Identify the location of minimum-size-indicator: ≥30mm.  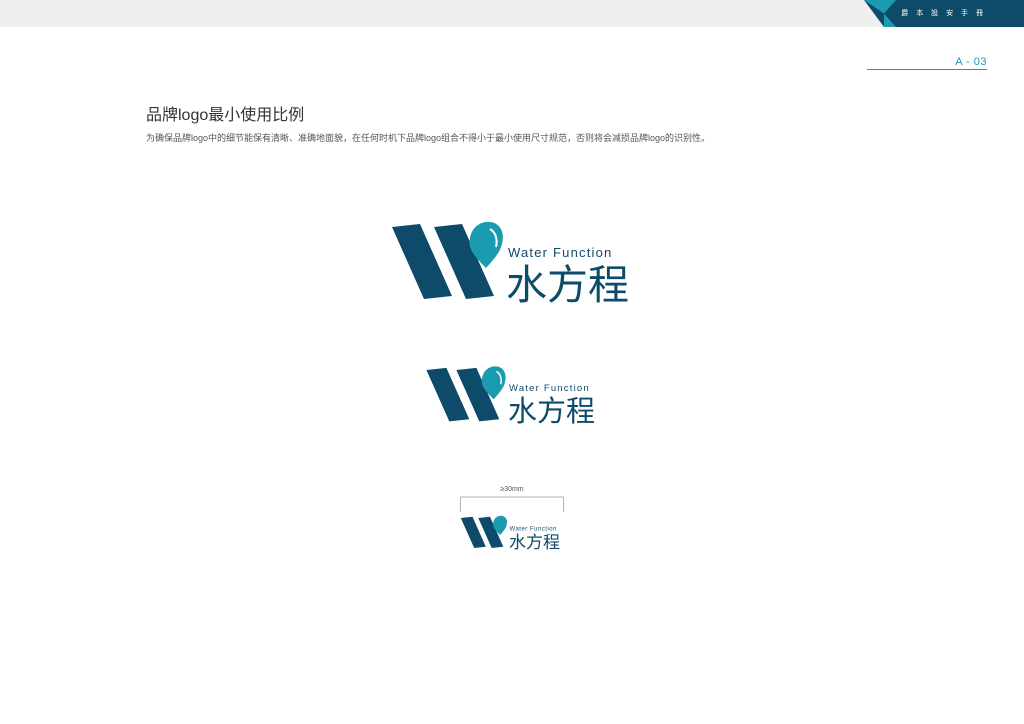
(512, 499).